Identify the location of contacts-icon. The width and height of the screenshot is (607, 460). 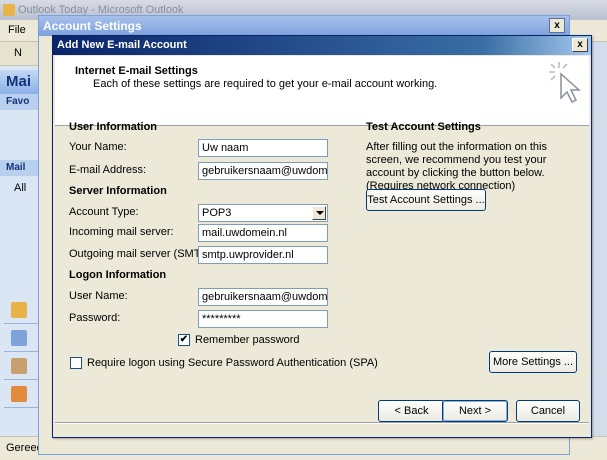
(19, 366).